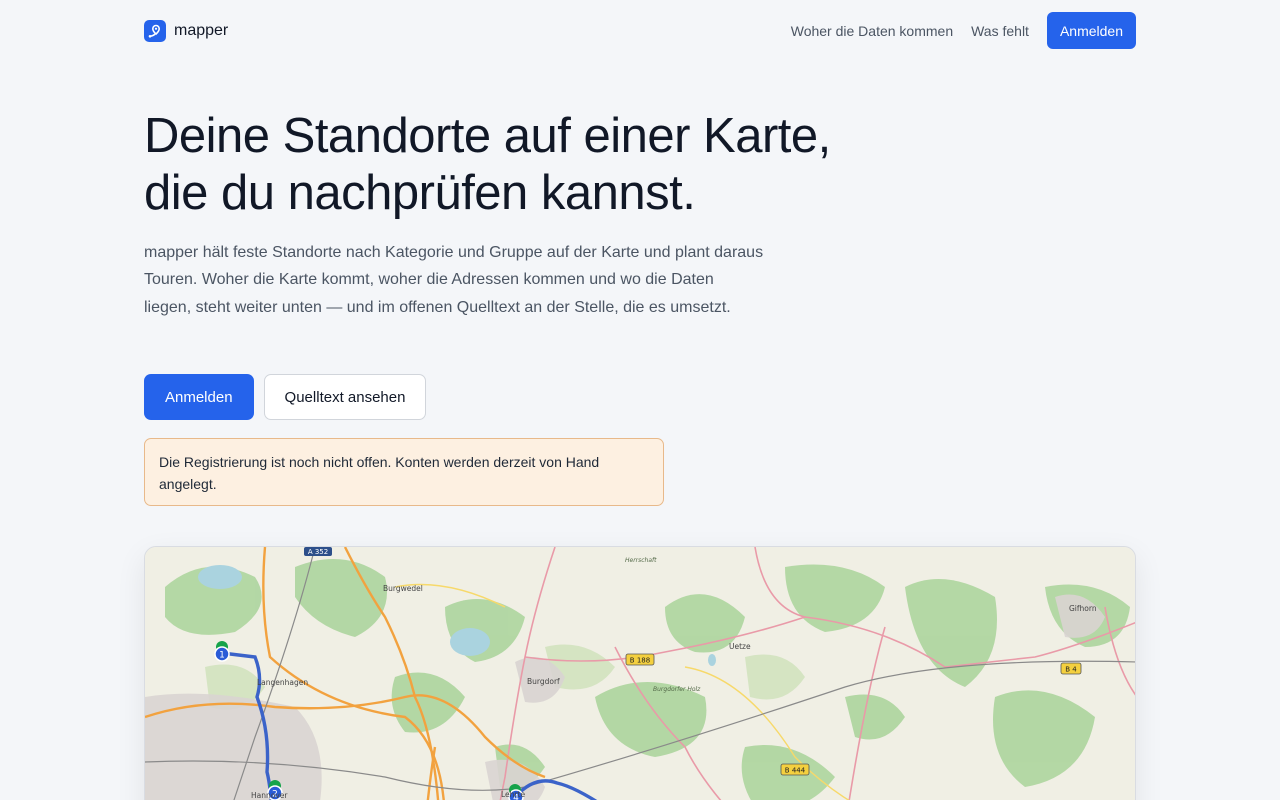 The height and width of the screenshot is (800, 1280). I want to click on place-label-lehrte: Lehrte, so click(513, 794).